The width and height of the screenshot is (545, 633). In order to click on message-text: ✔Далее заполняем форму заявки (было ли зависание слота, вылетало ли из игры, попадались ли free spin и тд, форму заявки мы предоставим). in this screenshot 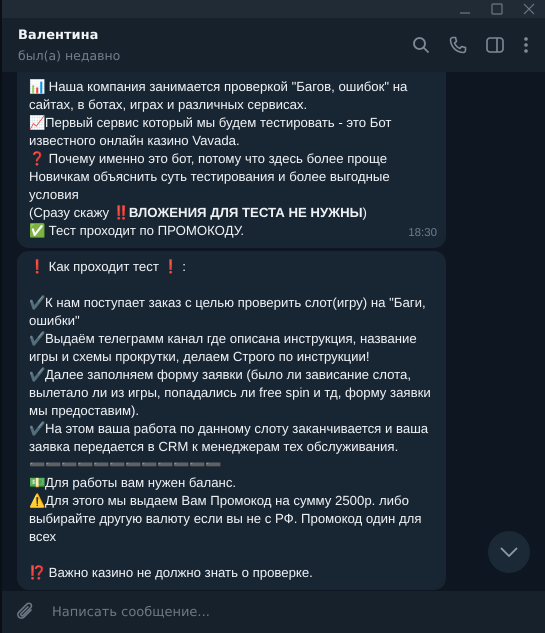, I will do `click(230, 393)`.